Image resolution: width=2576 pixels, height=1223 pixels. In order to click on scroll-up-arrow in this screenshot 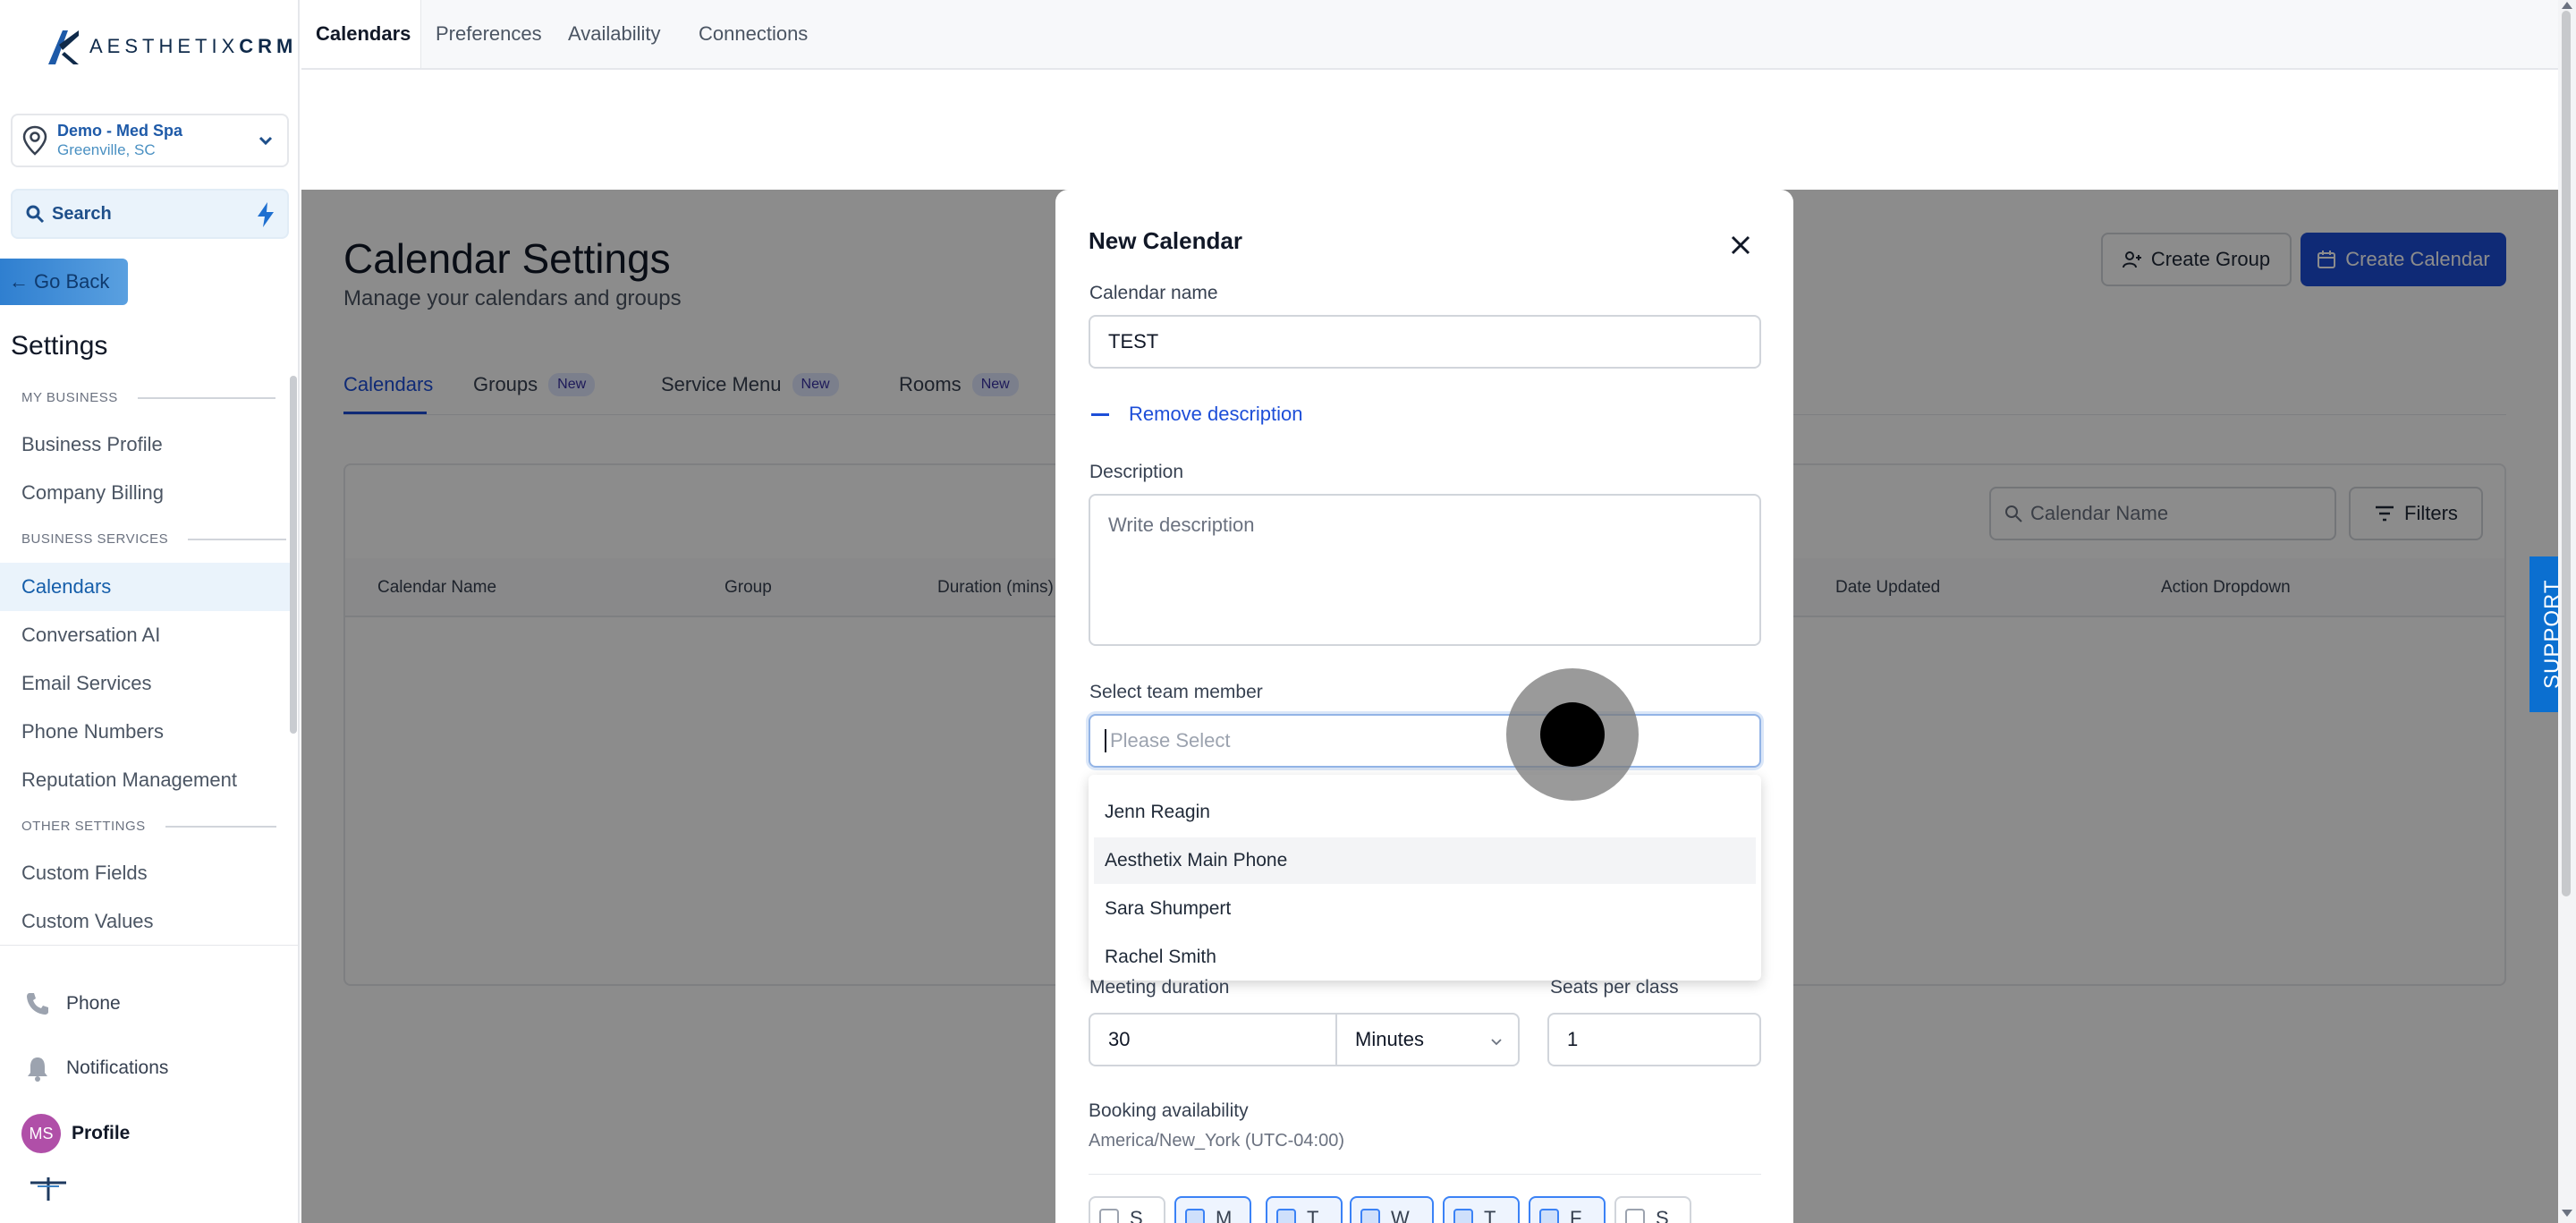, I will do `click(2567, 5)`.